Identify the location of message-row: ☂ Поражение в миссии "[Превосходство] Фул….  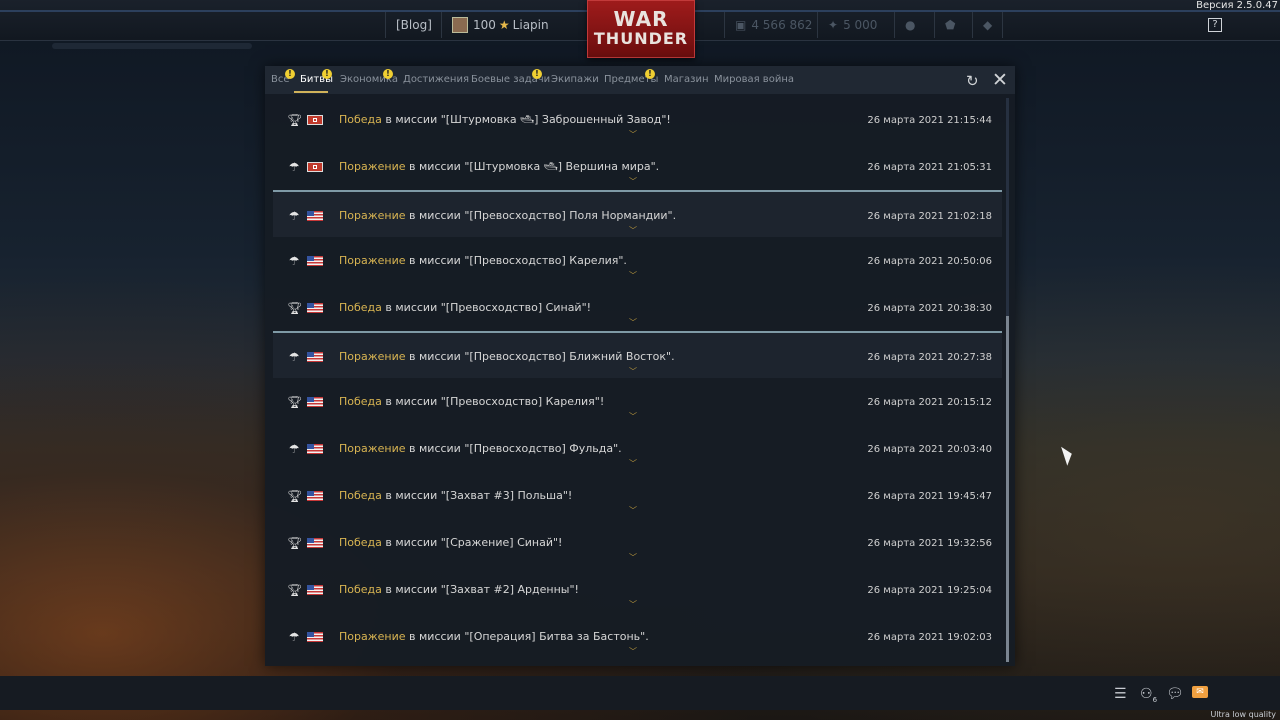
(637, 448).